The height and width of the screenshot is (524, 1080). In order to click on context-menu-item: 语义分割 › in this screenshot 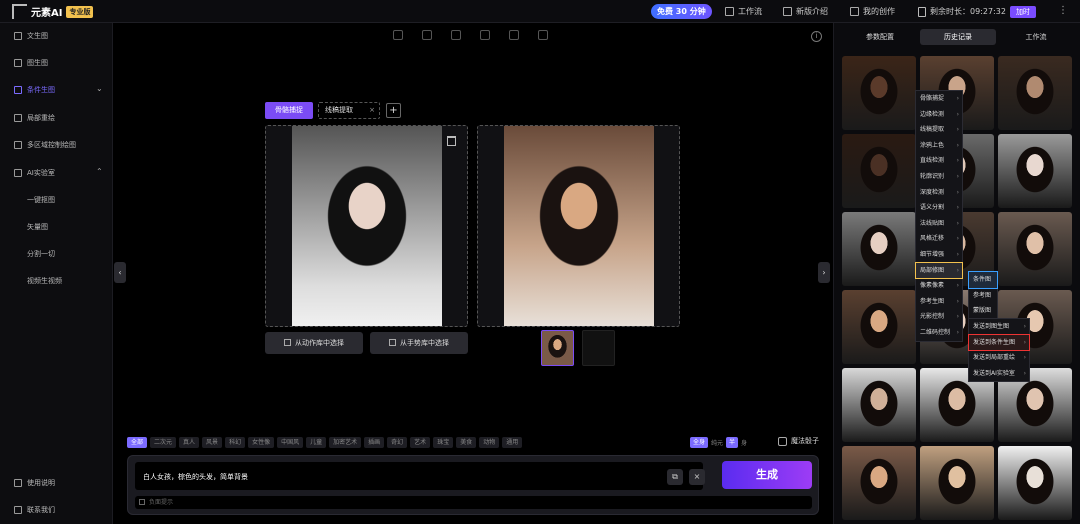, I will do `click(939, 208)`.